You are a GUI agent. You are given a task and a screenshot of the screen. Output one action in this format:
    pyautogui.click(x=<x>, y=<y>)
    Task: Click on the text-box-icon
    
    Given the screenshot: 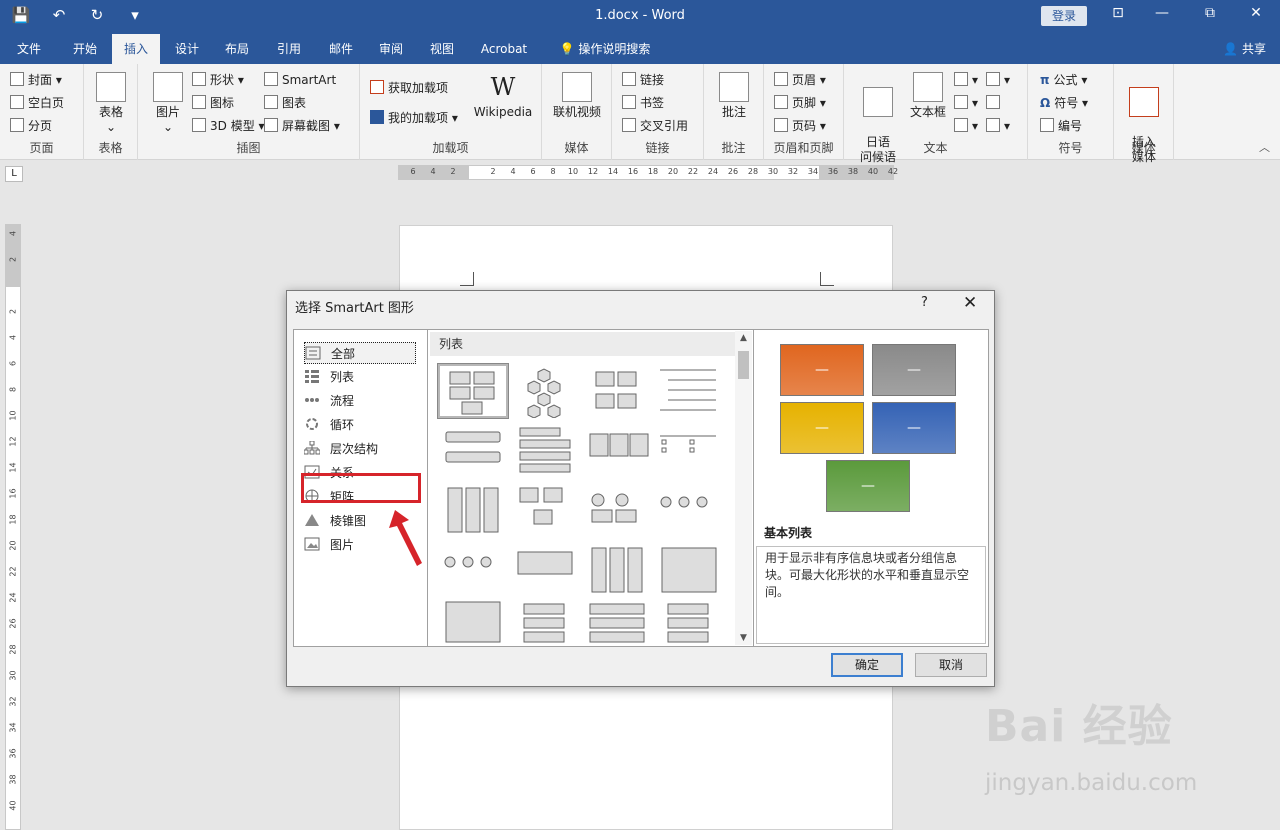 What is the action you would take?
    pyautogui.click(x=928, y=87)
    